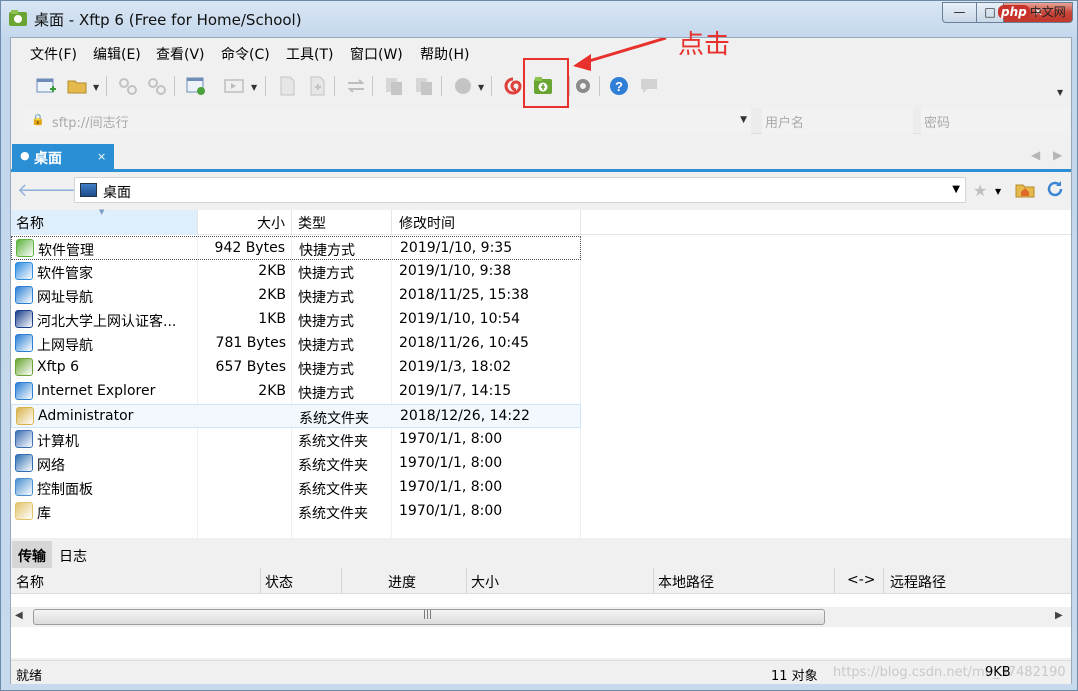  What do you see at coordinates (1032, 11) in the screenshot?
I see `watermark-logo: php 中文网` at bounding box center [1032, 11].